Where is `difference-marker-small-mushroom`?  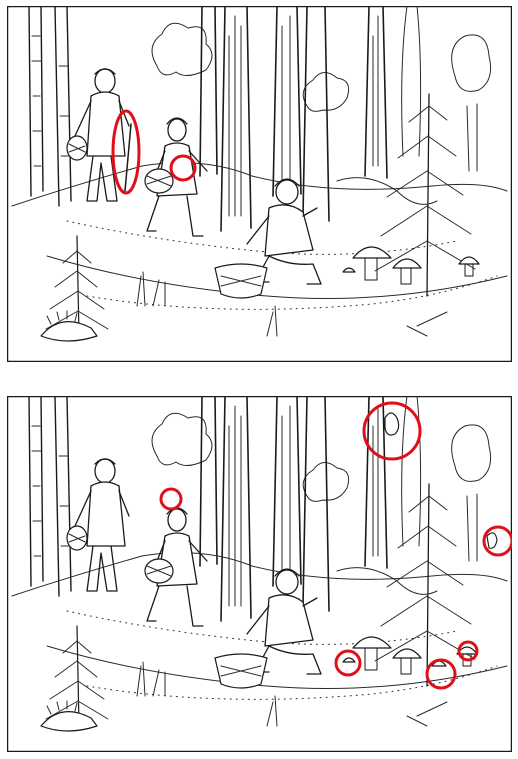
difference-marker-small-mushroom is located at coordinates (348, 663).